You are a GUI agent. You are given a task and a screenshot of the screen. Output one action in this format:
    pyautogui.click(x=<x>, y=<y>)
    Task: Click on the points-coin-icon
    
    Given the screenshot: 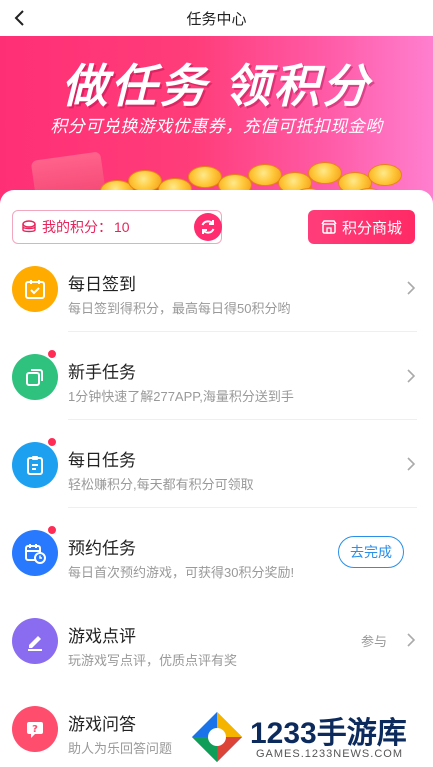 What is the action you would take?
    pyautogui.click(x=29, y=226)
    